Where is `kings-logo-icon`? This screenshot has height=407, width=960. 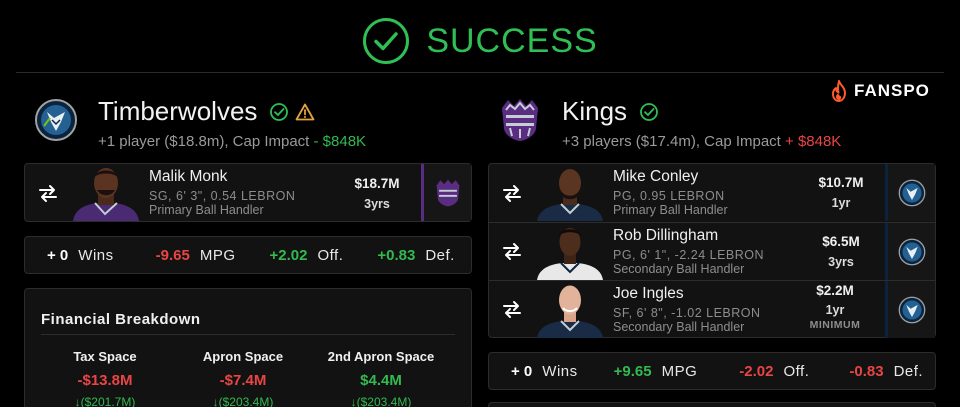
kings-logo-icon is located at coordinates (447, 192).